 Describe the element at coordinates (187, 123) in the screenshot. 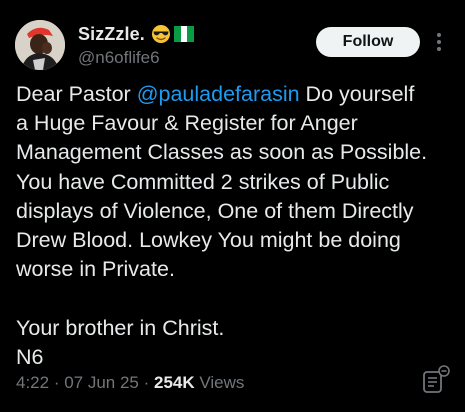

I see `tweet-line: a Huge Favour & Register for Anger` at that location.